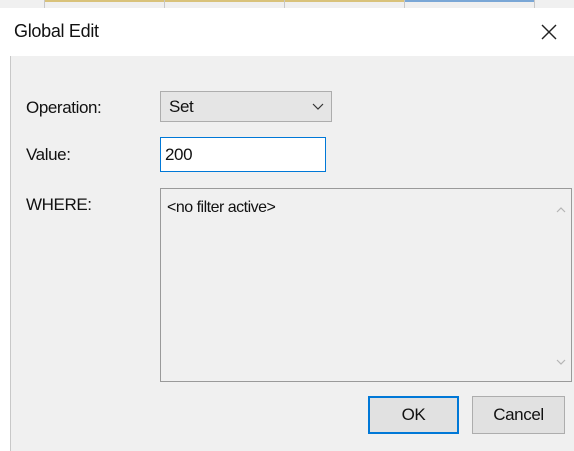  Describe the element at coordinates (243, 154) in the screenshot. I see `value-input` at that location.